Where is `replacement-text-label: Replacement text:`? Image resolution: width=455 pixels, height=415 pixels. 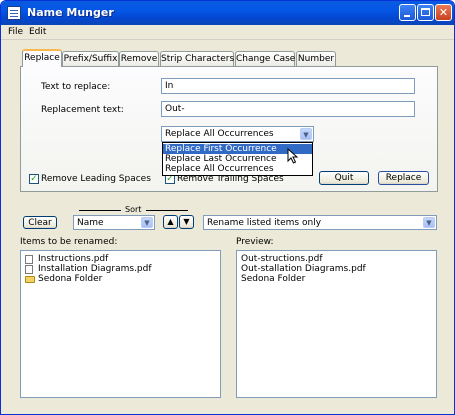 replacement-text-label: Replacement text: is located at coordinates (82, 110).